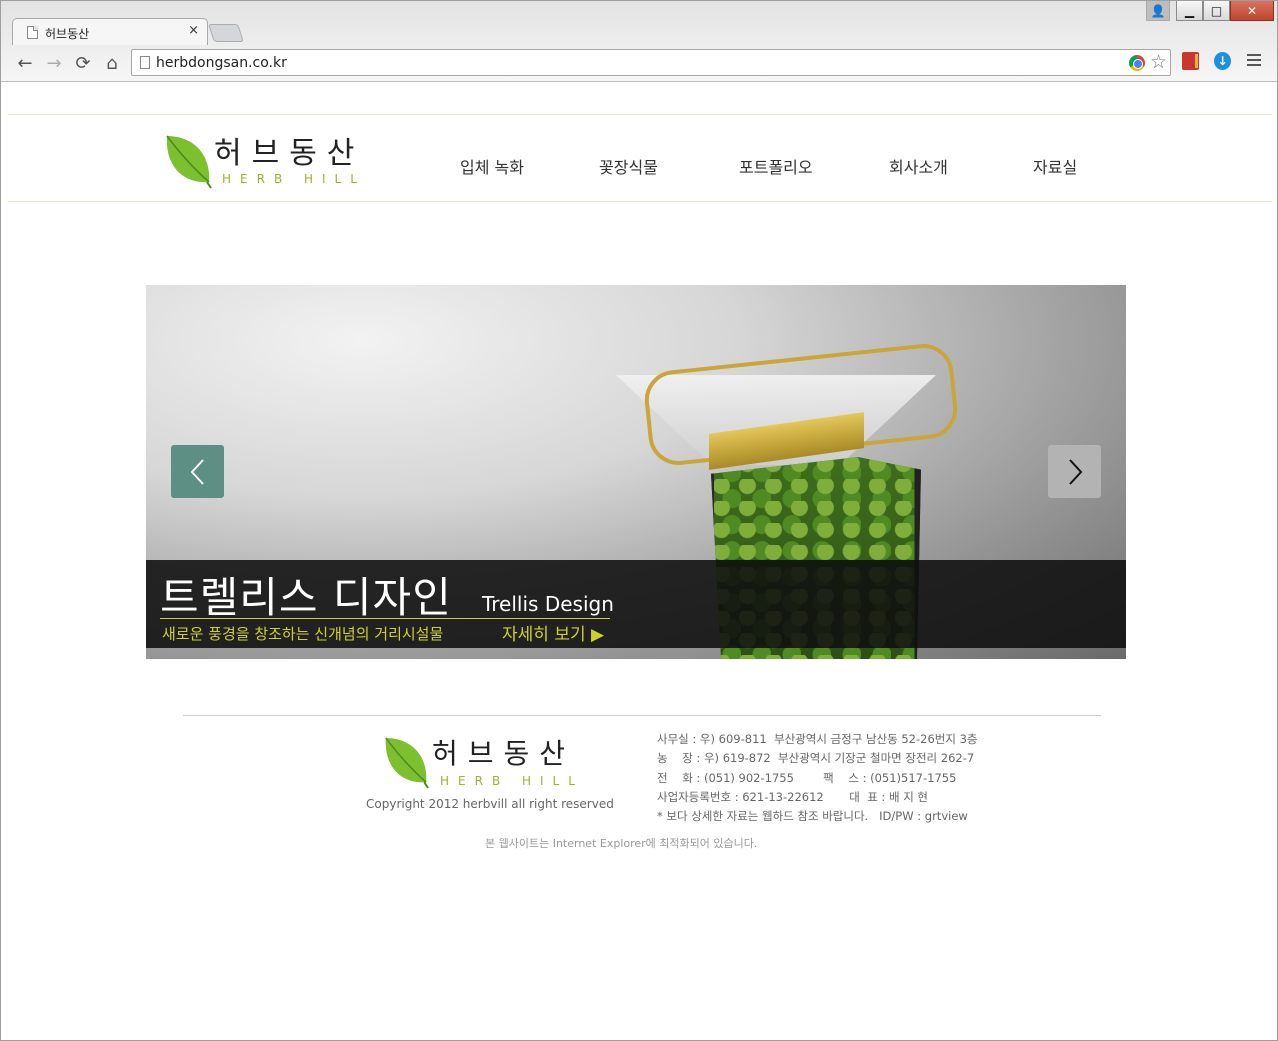  What do you see at coordinates (1252, 10) in the screenshot?
I see `close-button: ✕` at bounding box center [1252, 10].